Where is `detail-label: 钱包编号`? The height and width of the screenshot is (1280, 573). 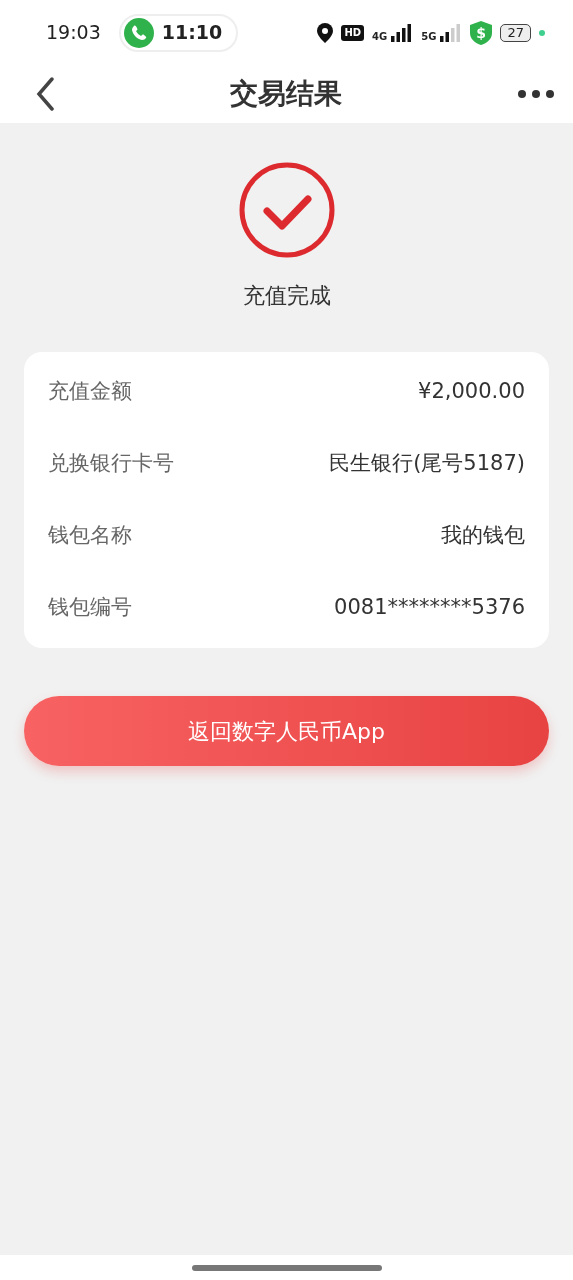
detail-label: 钱包编号 is located at coordinates (90, 608).